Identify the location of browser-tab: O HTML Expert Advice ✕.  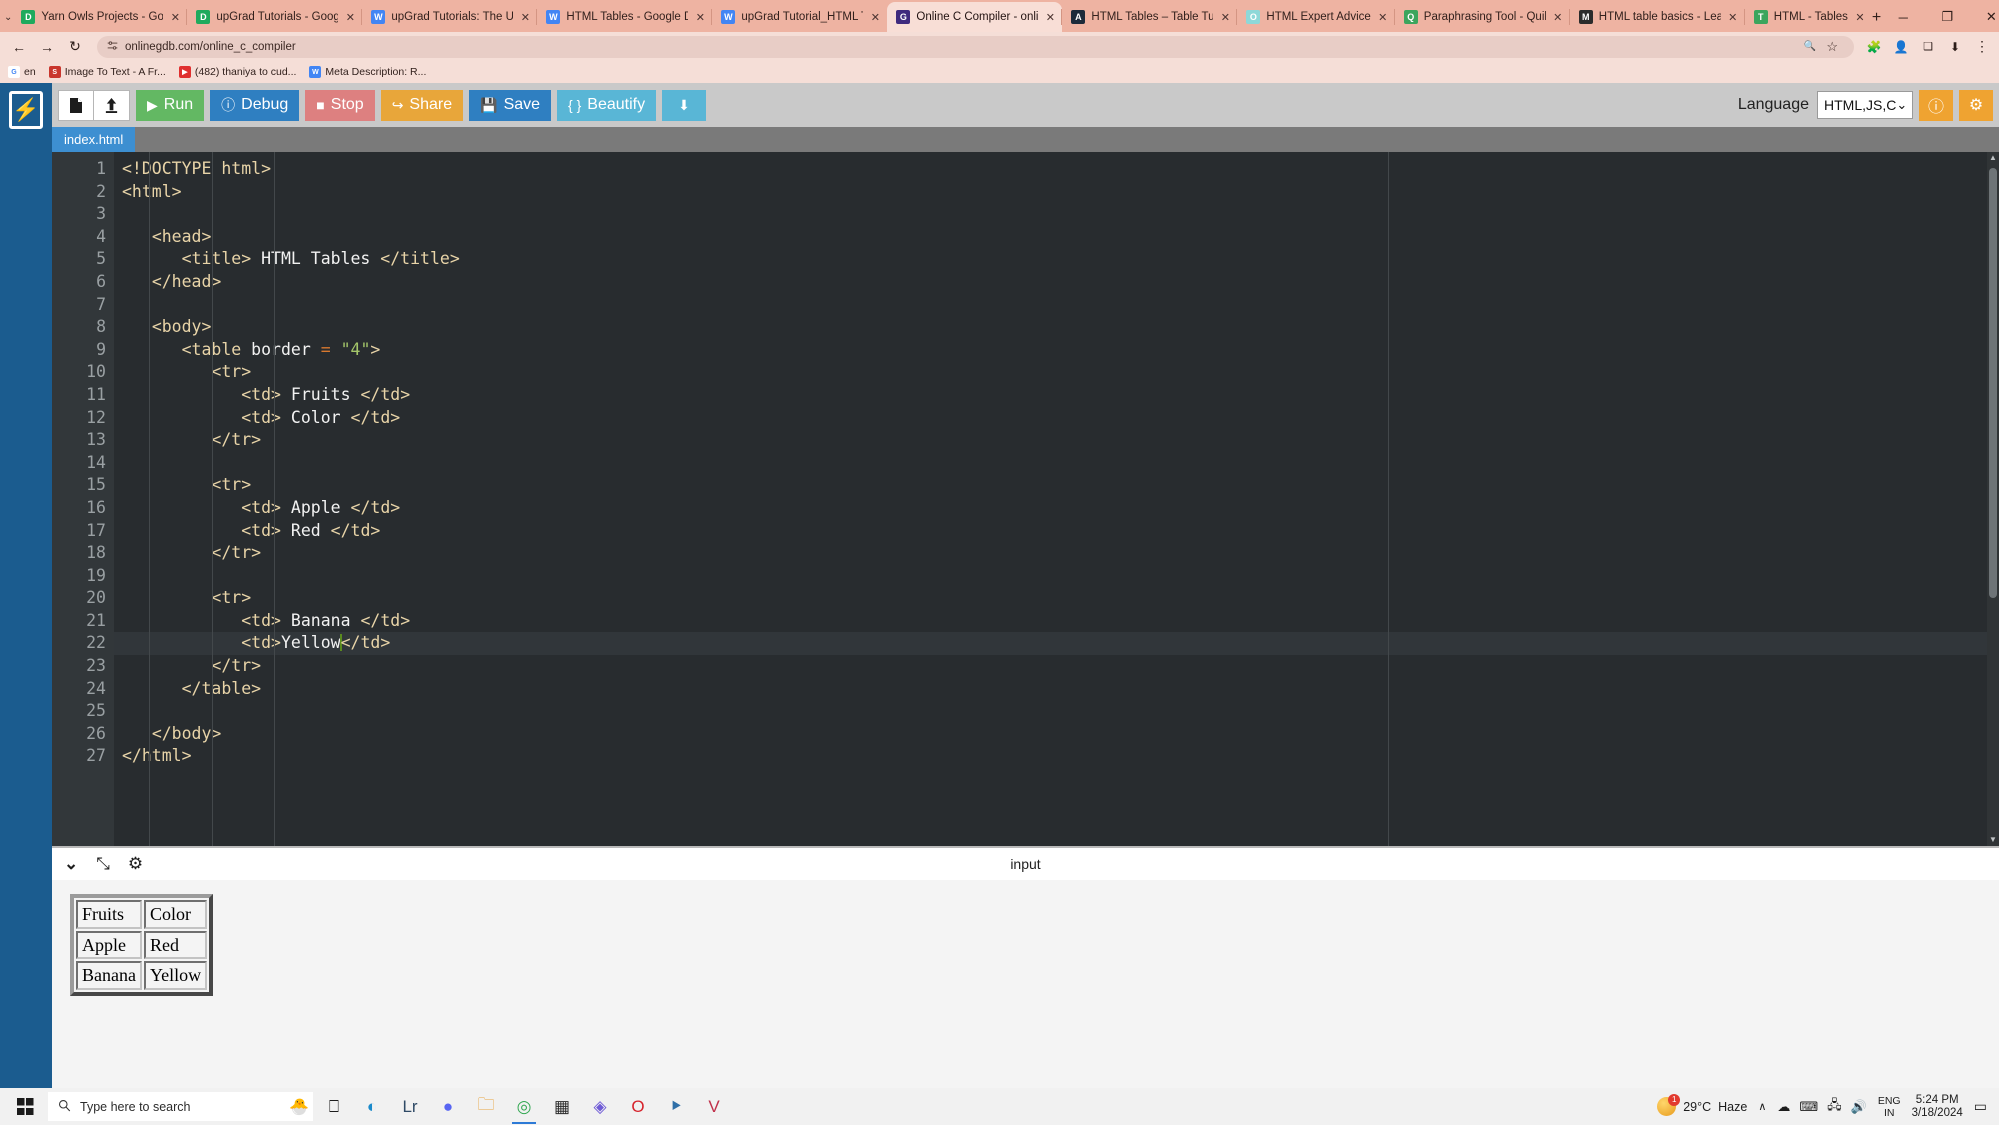
(1315, 17).